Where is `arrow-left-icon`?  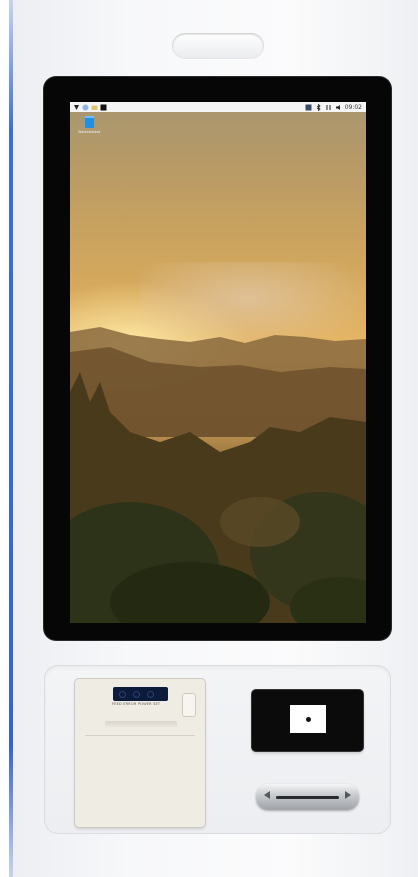 arrow-left-icon is located at coordinates (267, 795).